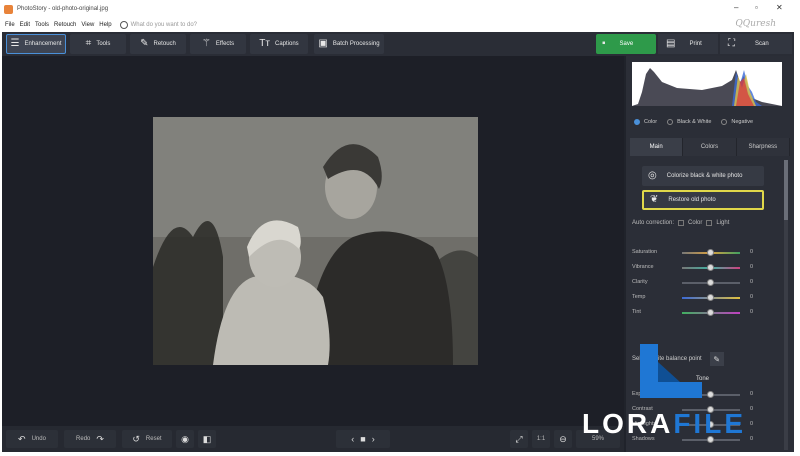  I want to click on vibrance-slider: Vibrance 0, so click(695, 268).